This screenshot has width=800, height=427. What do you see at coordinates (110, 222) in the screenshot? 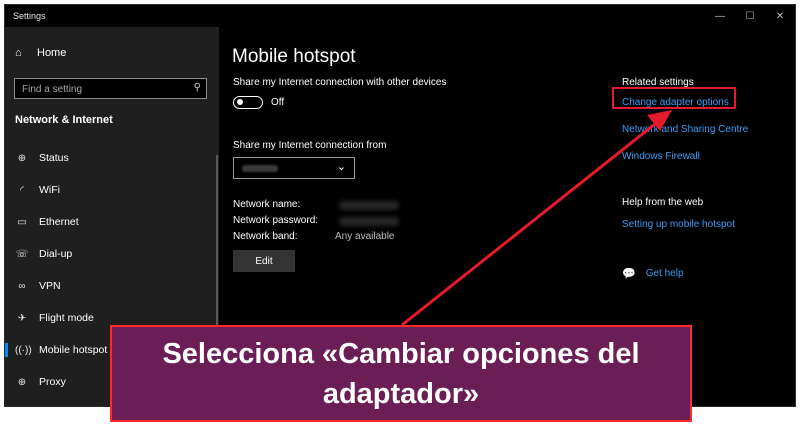
I see `sidebar-item-ethernet: ▭ Ethernet` at bounding box center [110, 222].